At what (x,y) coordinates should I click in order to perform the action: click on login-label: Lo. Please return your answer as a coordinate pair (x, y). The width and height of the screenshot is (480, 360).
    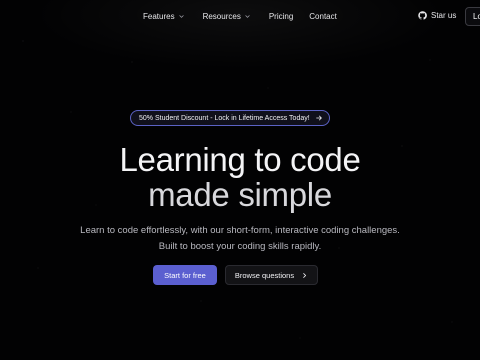
    Looking at the image, I should click on (476, 16).